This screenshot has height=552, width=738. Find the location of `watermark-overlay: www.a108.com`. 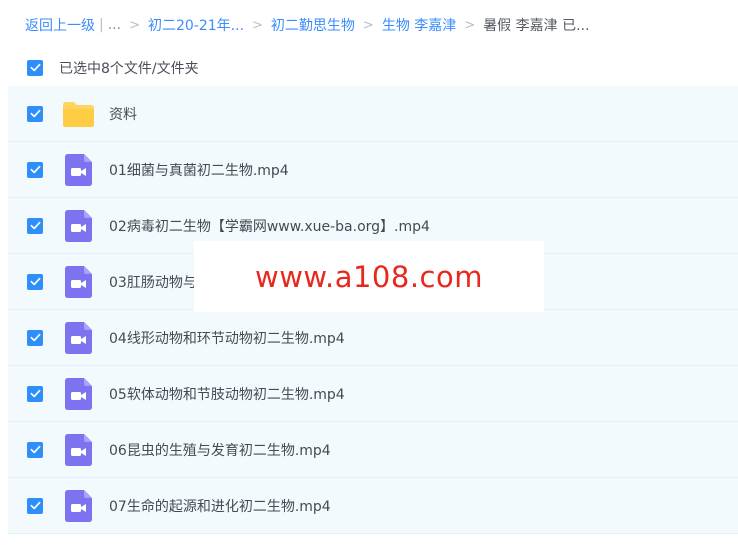

watermark-overlay: www.a108.com is located at coordinates (369, 276).